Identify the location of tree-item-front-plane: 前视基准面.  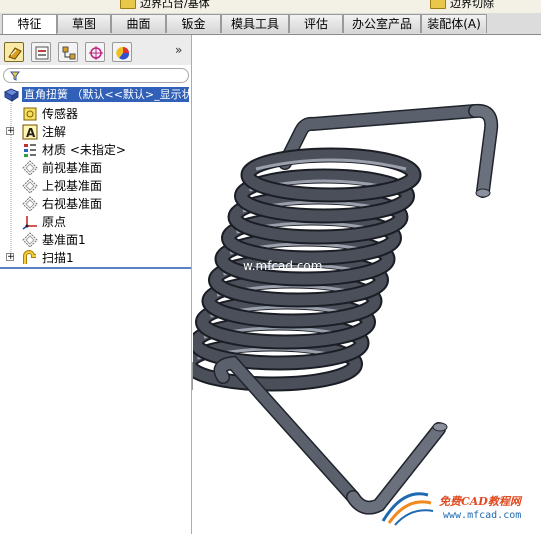
(95, 168).